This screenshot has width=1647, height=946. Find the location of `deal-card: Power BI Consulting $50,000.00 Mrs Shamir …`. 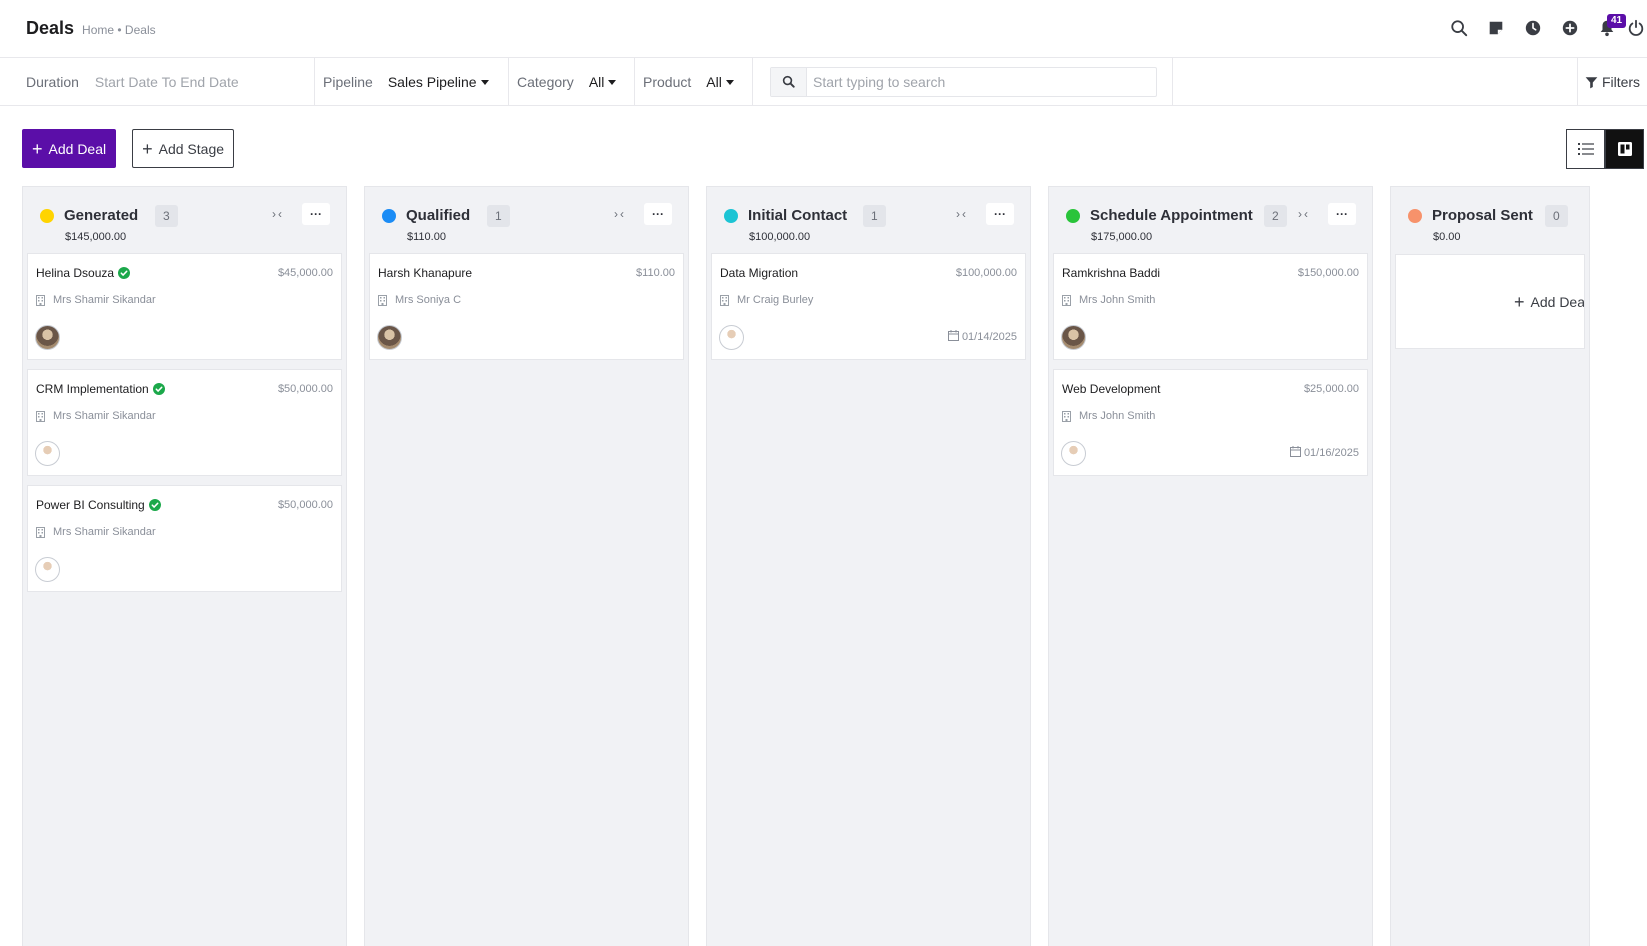

deal-card: Power BI Consulting $50,000.00 Mrs Shamir … is located at coordinates (184, 538).